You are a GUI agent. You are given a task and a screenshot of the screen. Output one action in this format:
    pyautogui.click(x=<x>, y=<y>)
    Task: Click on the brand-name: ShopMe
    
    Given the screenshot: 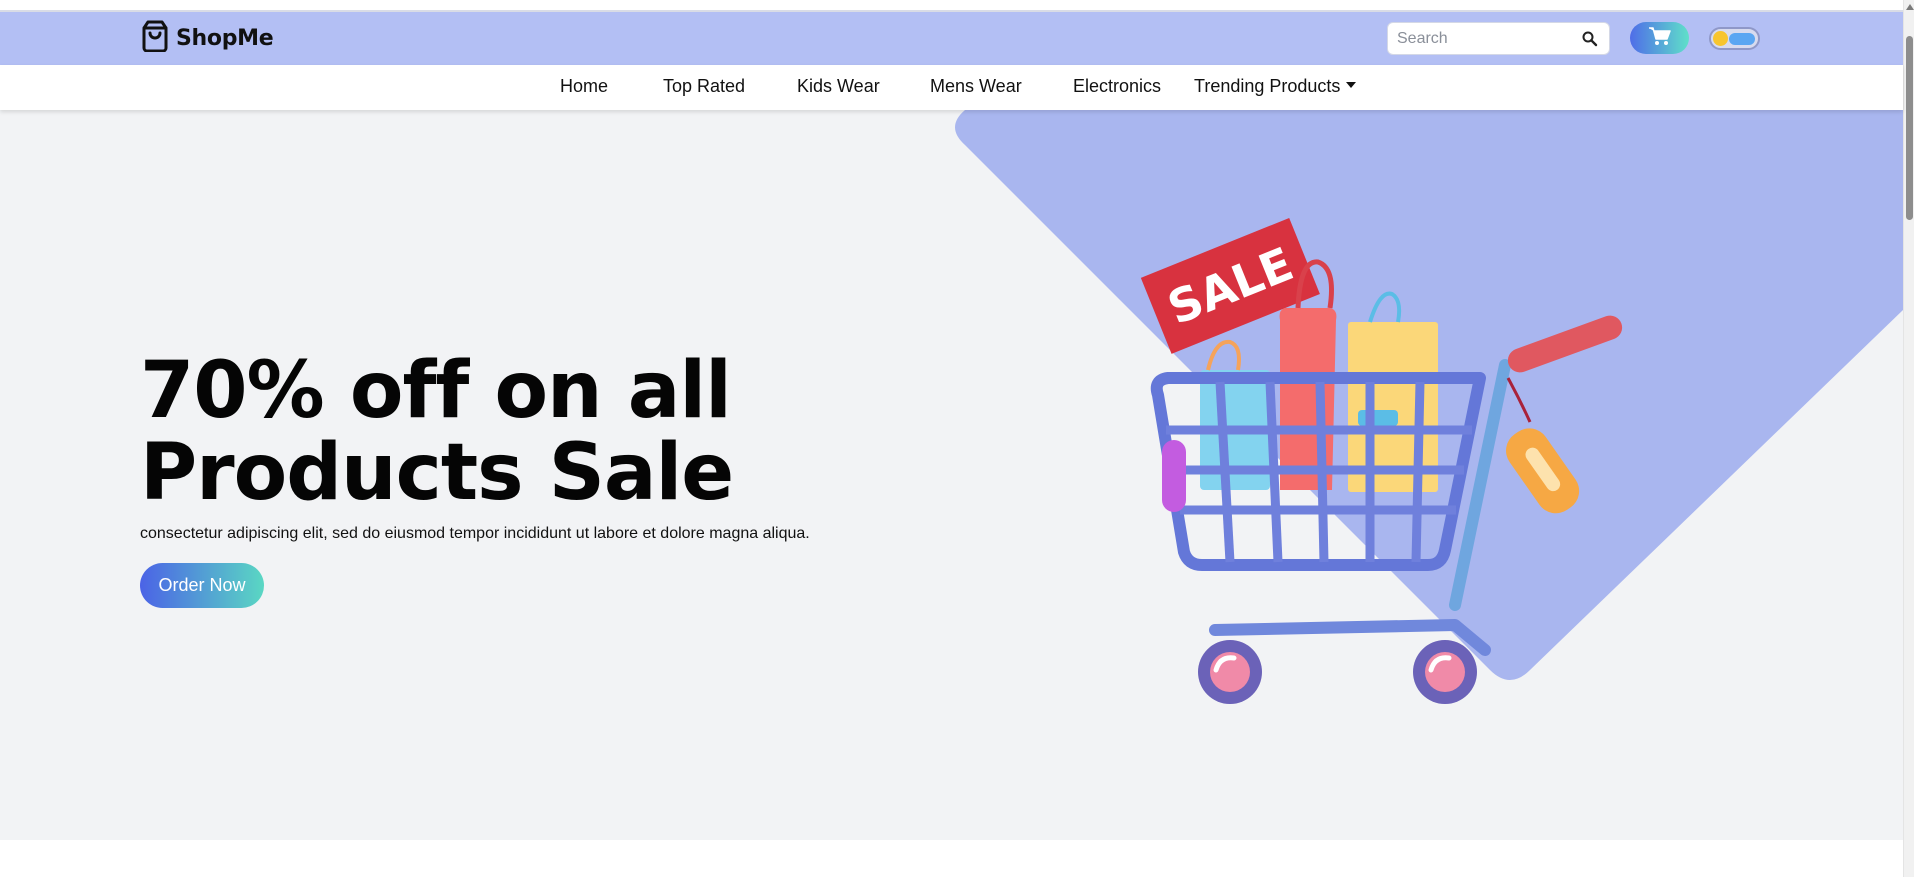 What is the action you would take?
    pyautogui.click(x=225, y=38)
    